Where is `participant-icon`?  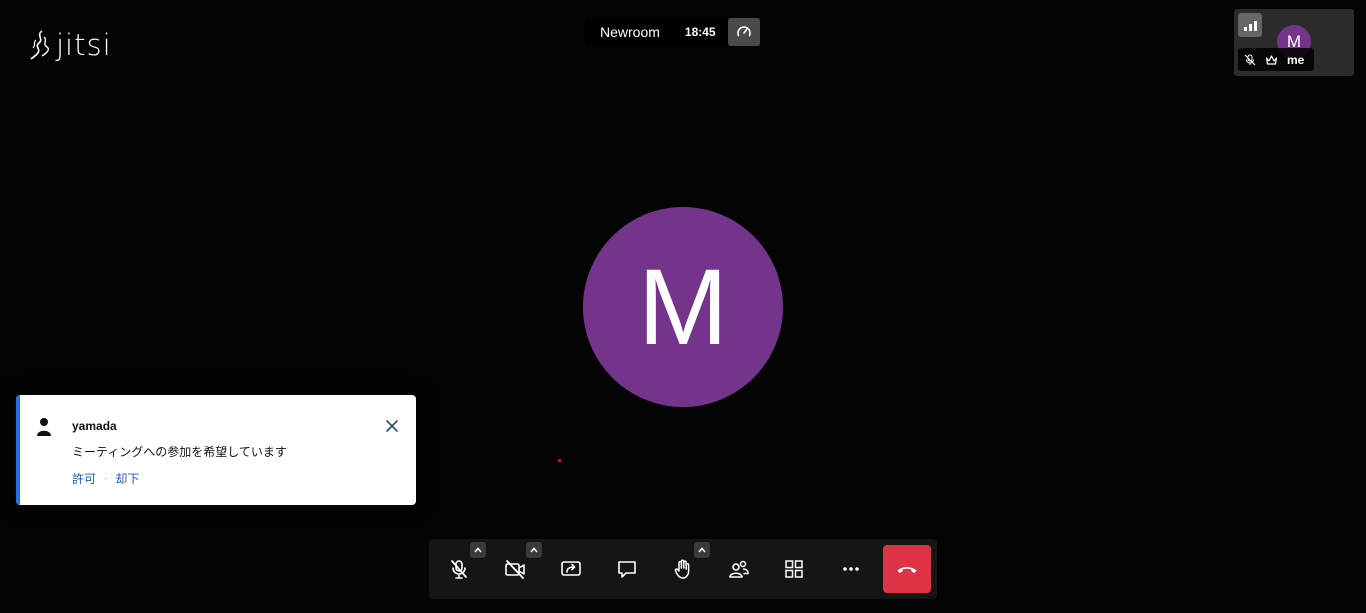 participant-icon is located at coordinates (44, 427).